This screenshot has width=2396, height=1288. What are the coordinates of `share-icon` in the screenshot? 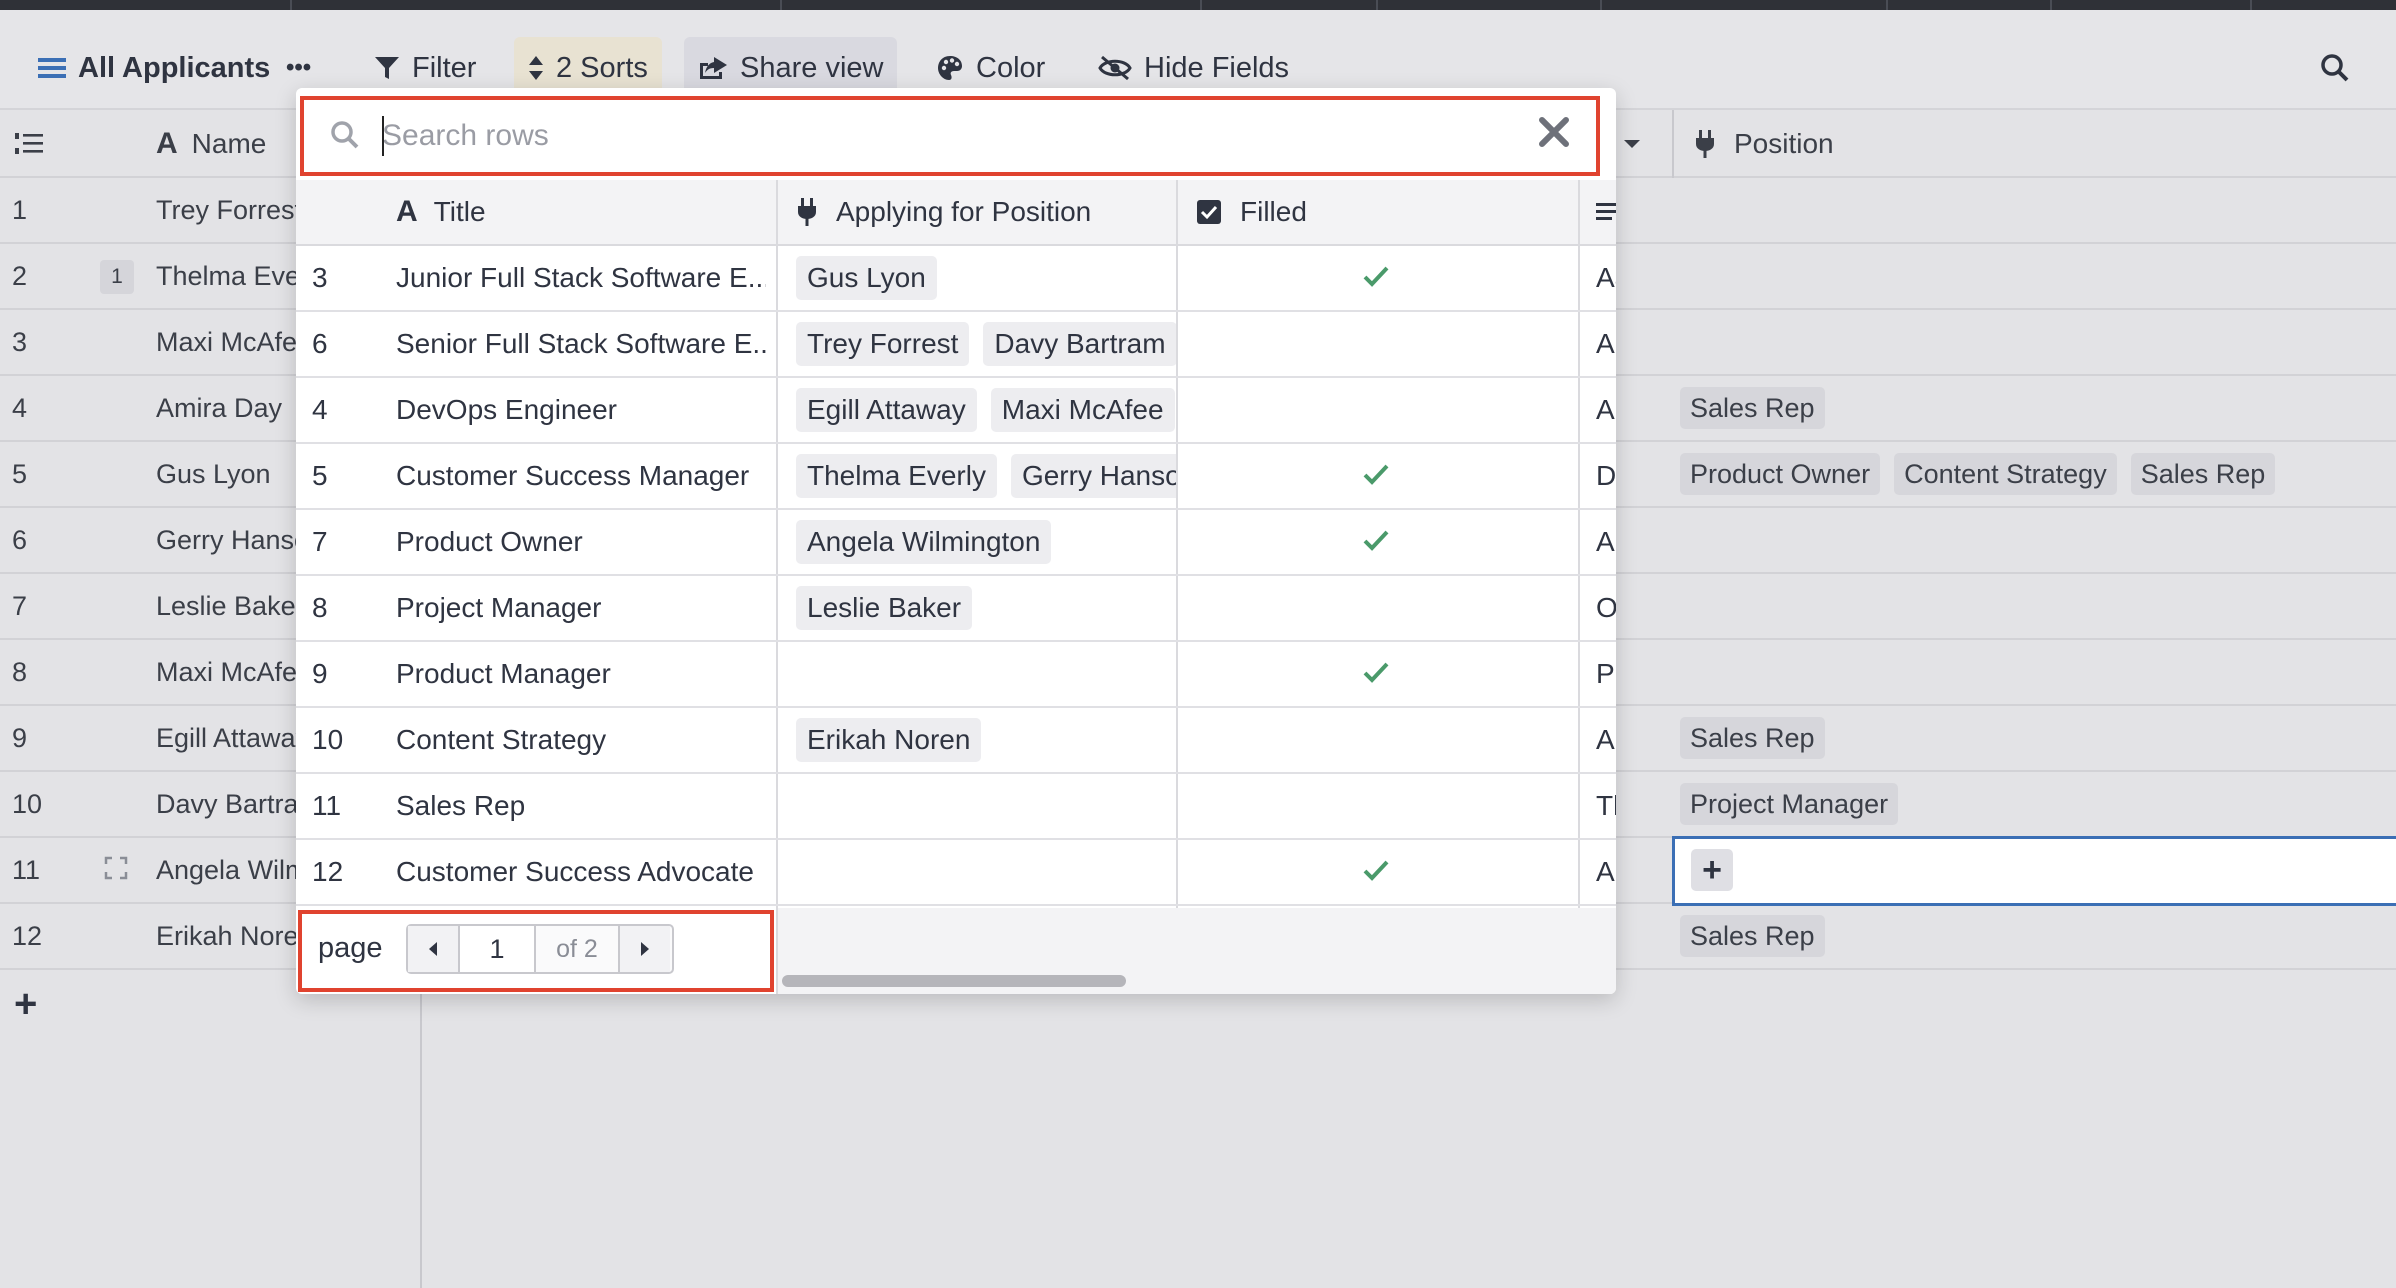 It's located at (713, 68).